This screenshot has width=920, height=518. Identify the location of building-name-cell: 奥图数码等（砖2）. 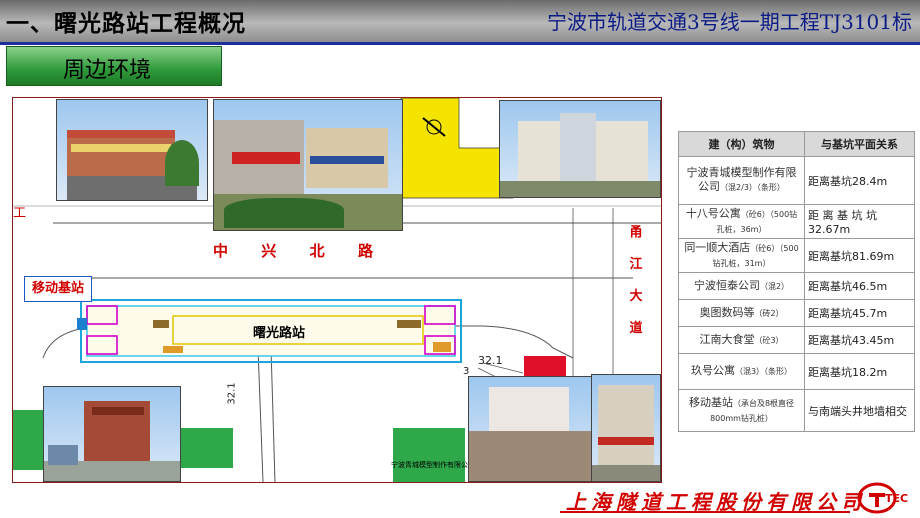
(741, 313).